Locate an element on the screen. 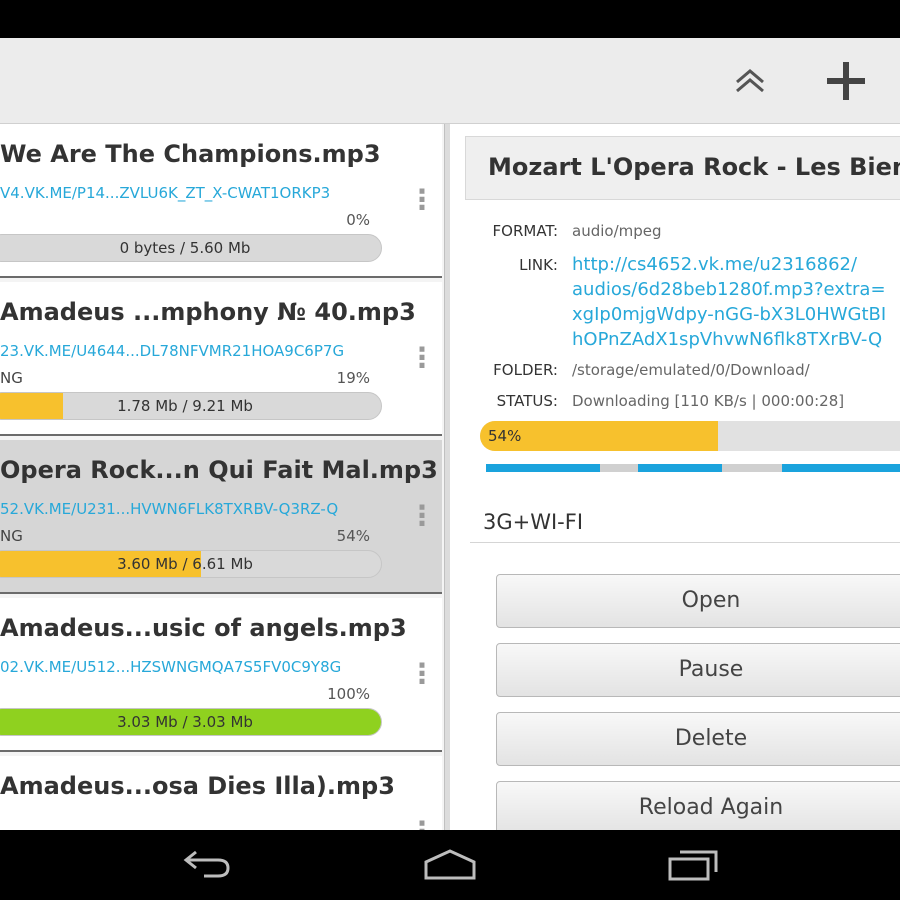 This screenshot has width=900, height=900. link-line-1: http://cs4652.vk.me/u2316862/ is located at coordinates (714, 264).